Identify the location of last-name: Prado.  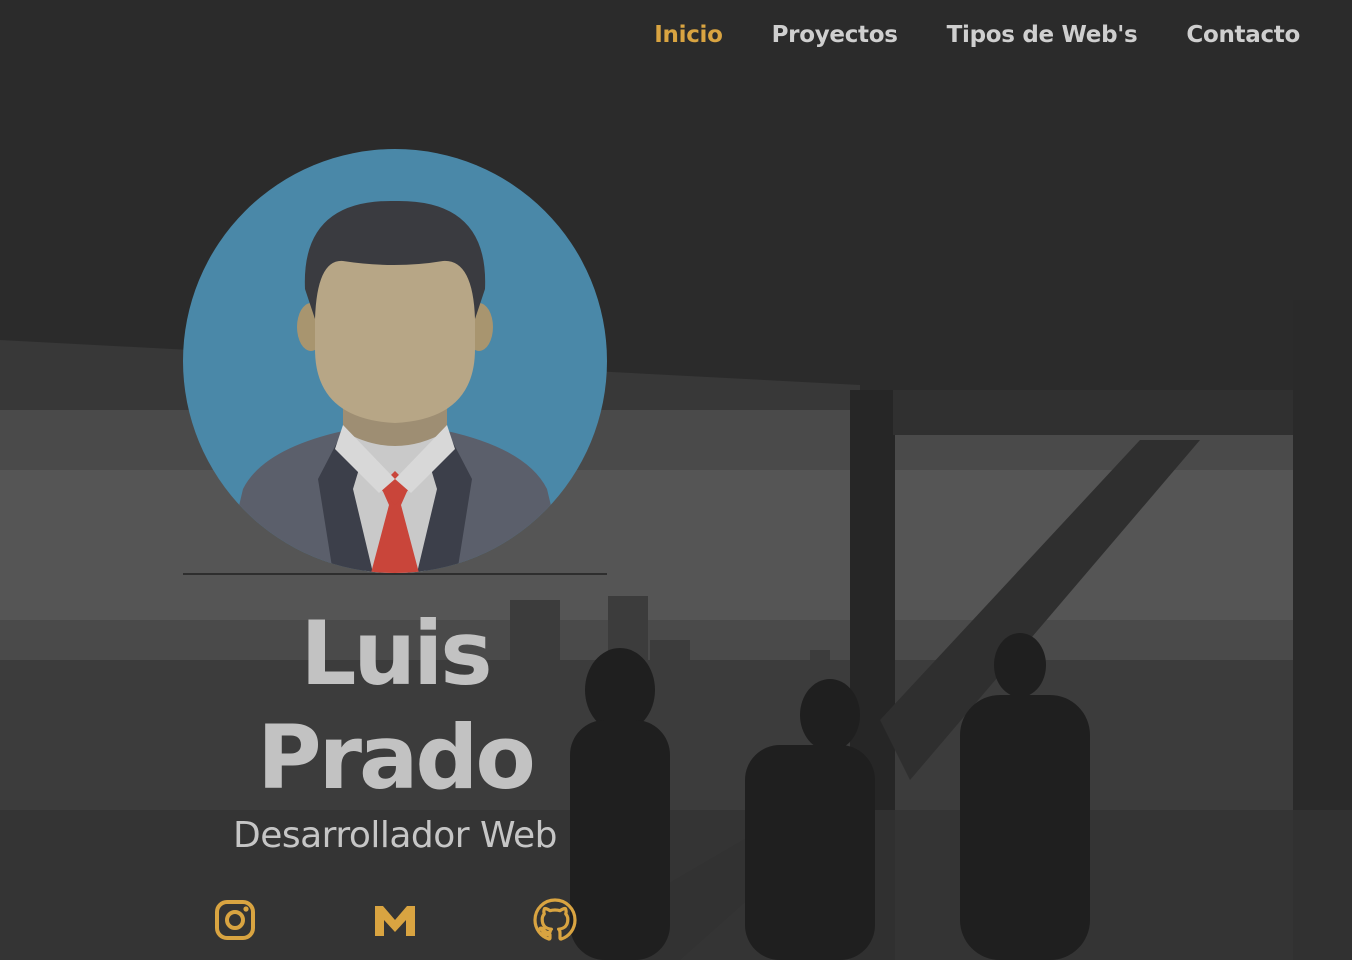
(396, 757).